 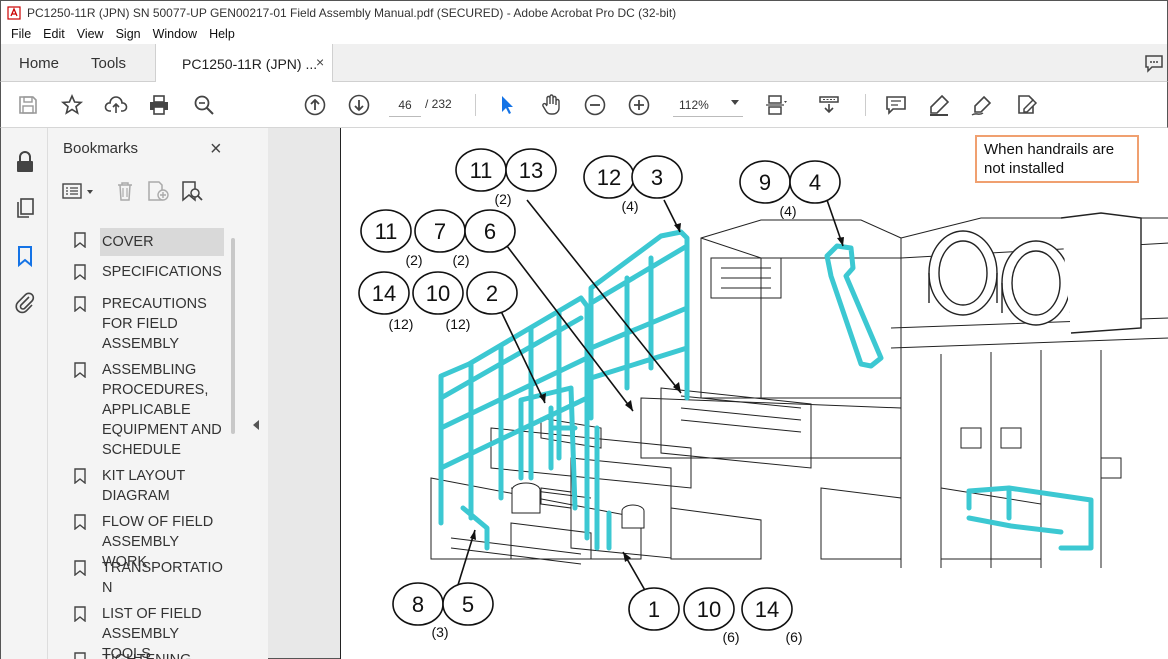 I want to click on tab-home: Home, so click(x=39, y=63).